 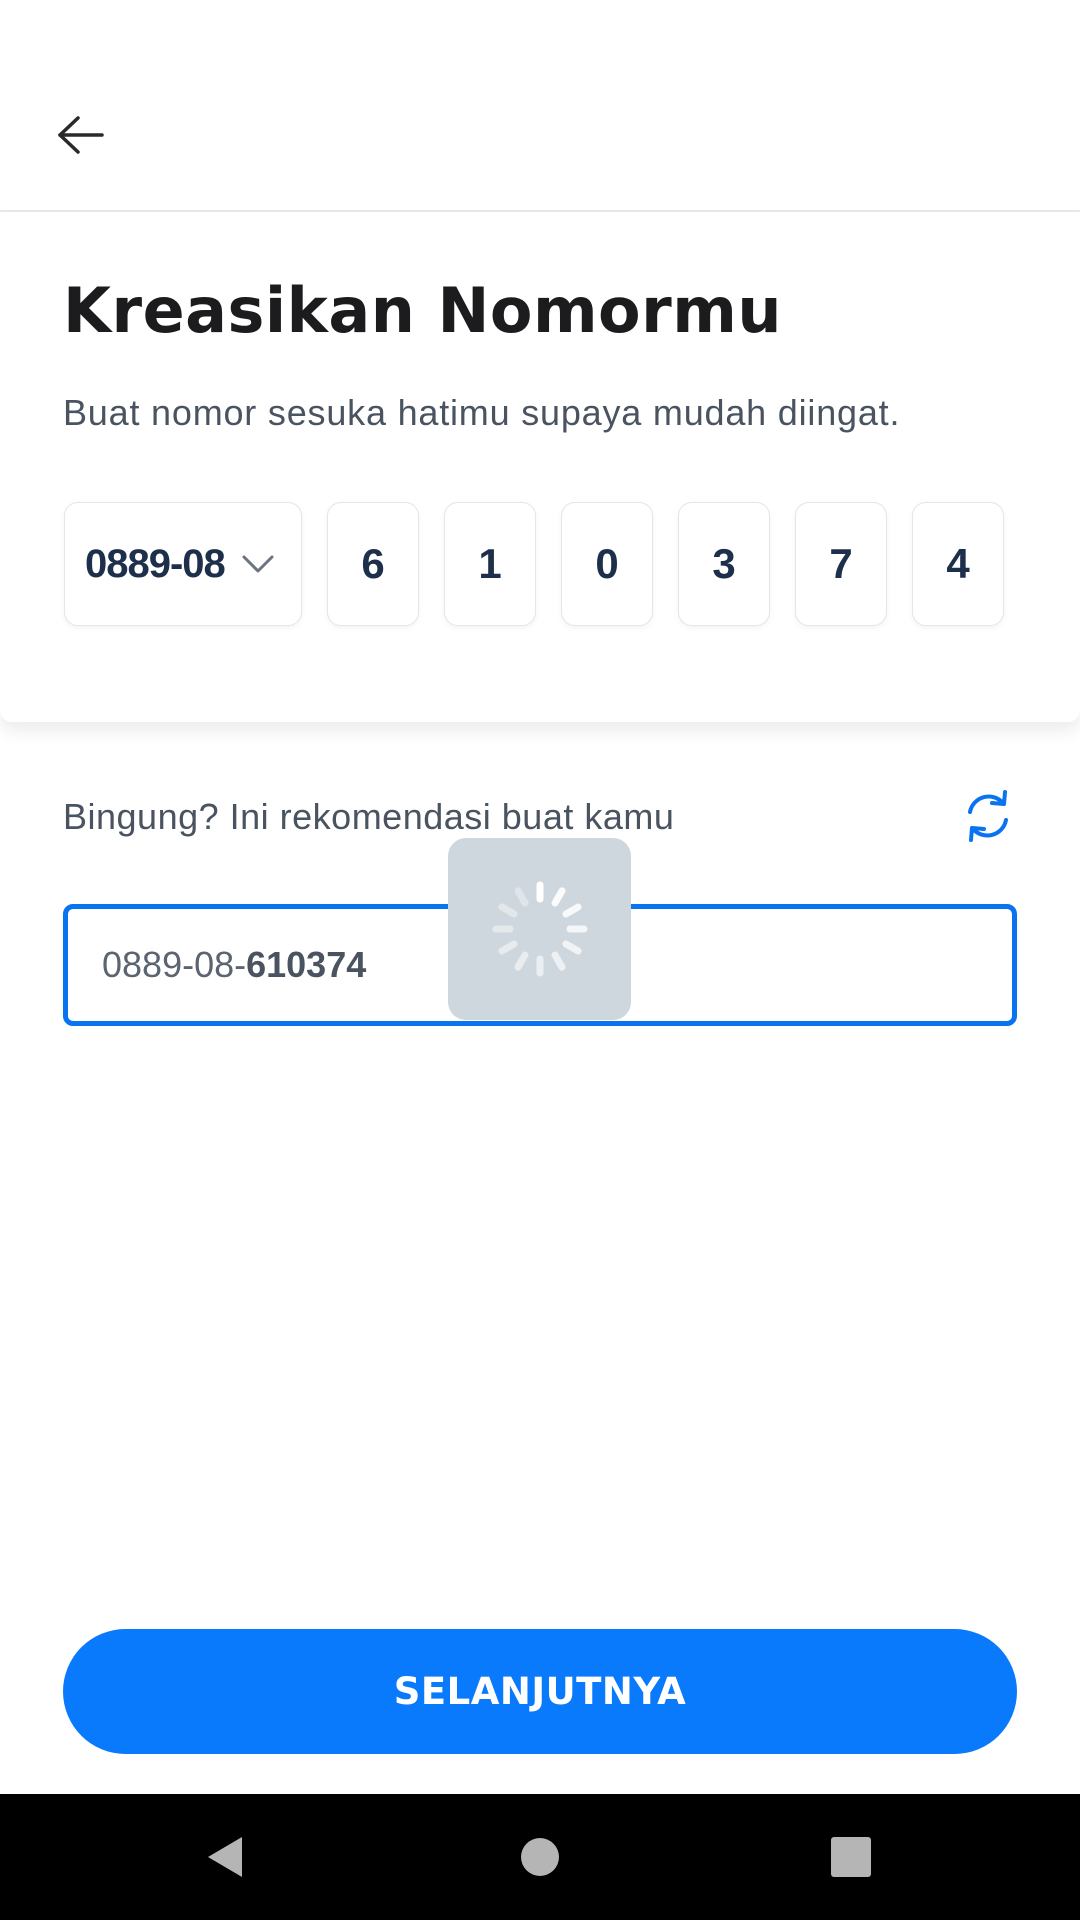 I want to click on refresh-icon, so click(x=988, y=816).